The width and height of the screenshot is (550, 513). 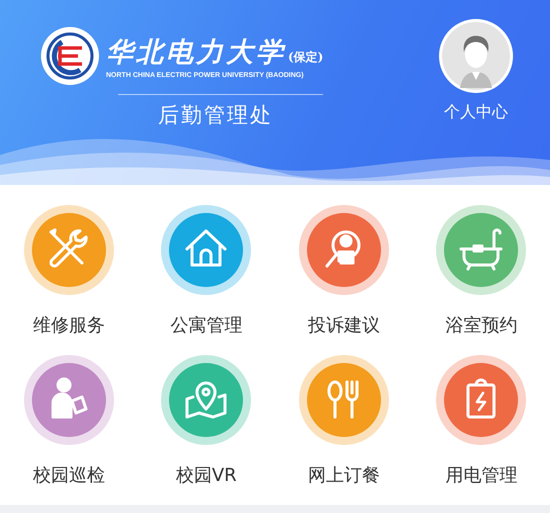 I want to click on menu-tile: 公寓管理, so click(x=206, y=280).